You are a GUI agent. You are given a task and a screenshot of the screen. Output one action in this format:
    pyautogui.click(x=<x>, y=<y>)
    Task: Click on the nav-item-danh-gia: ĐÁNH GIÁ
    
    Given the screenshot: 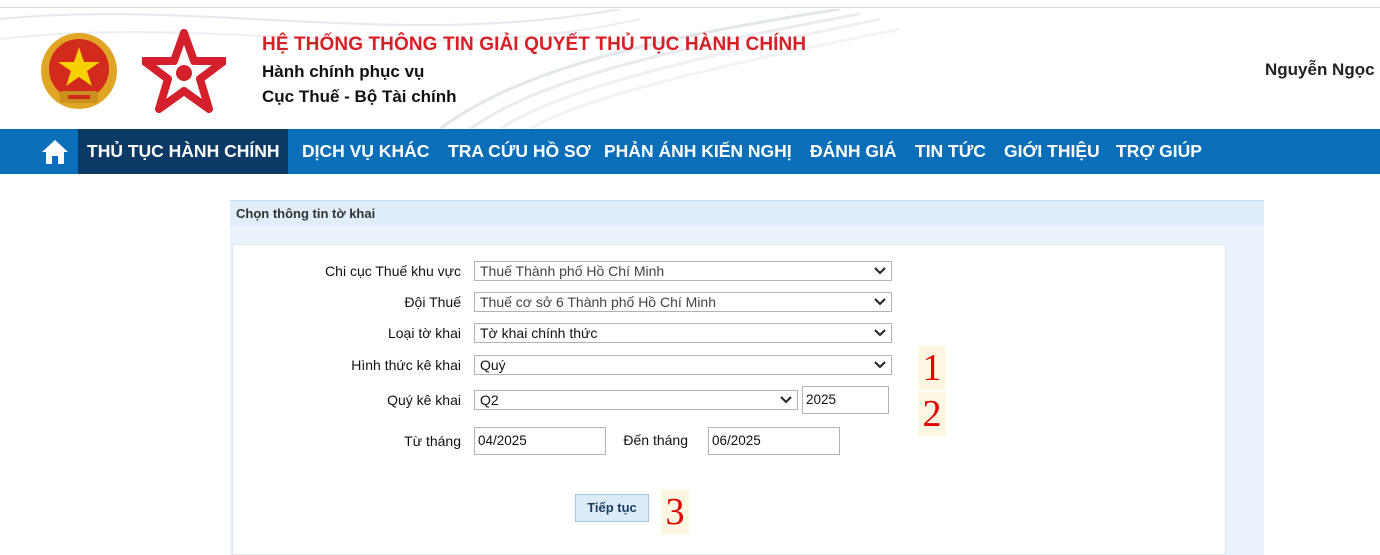 What is the action you would take?
    pyautogui.click(x=853, y=151)
    